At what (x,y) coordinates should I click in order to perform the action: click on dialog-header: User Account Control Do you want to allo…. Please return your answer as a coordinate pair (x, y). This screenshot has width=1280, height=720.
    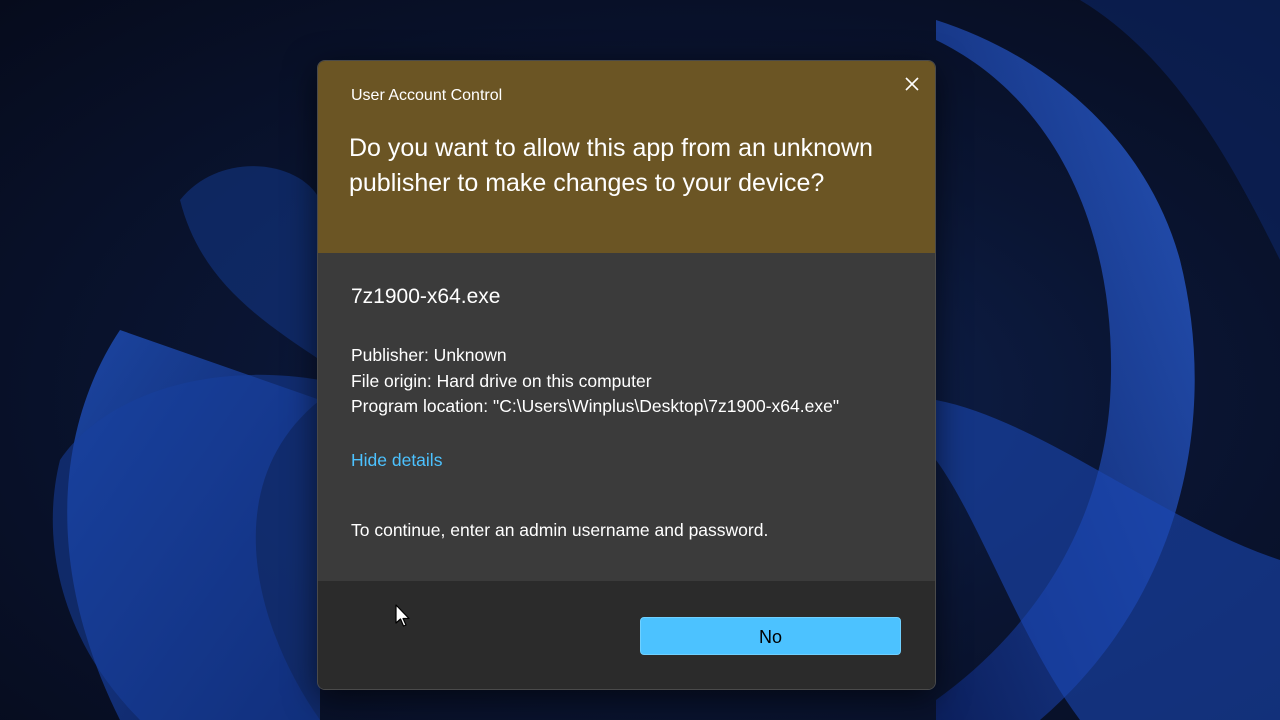
    Looking at the image, I should click on (626, 157).